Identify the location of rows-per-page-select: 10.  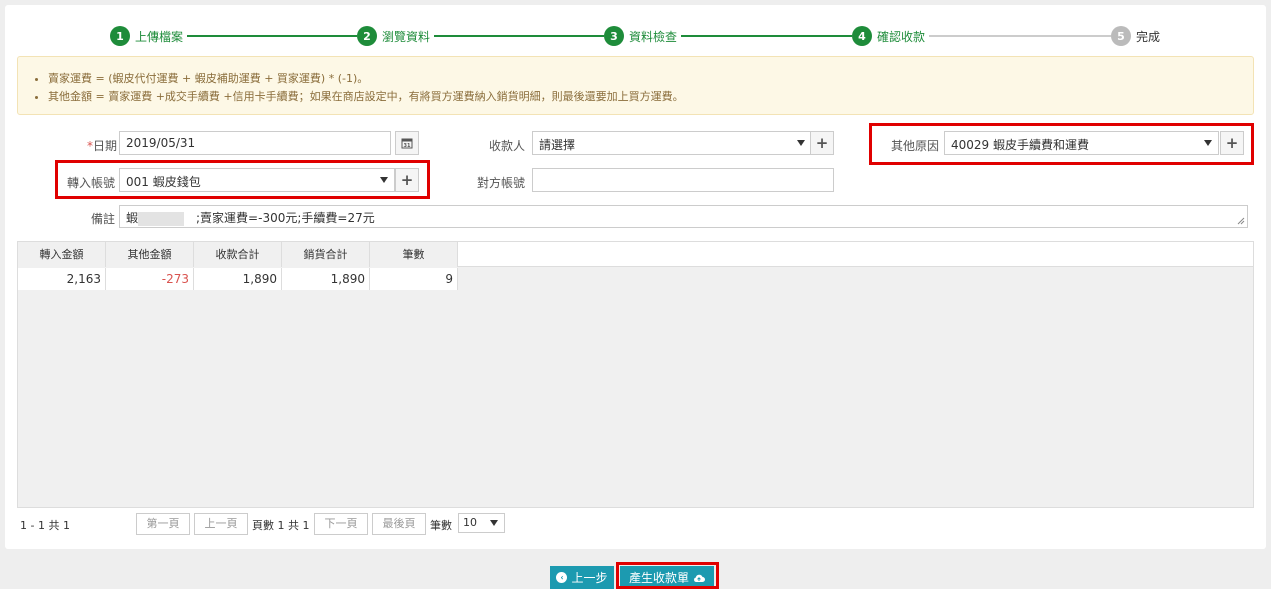
(481, 523).